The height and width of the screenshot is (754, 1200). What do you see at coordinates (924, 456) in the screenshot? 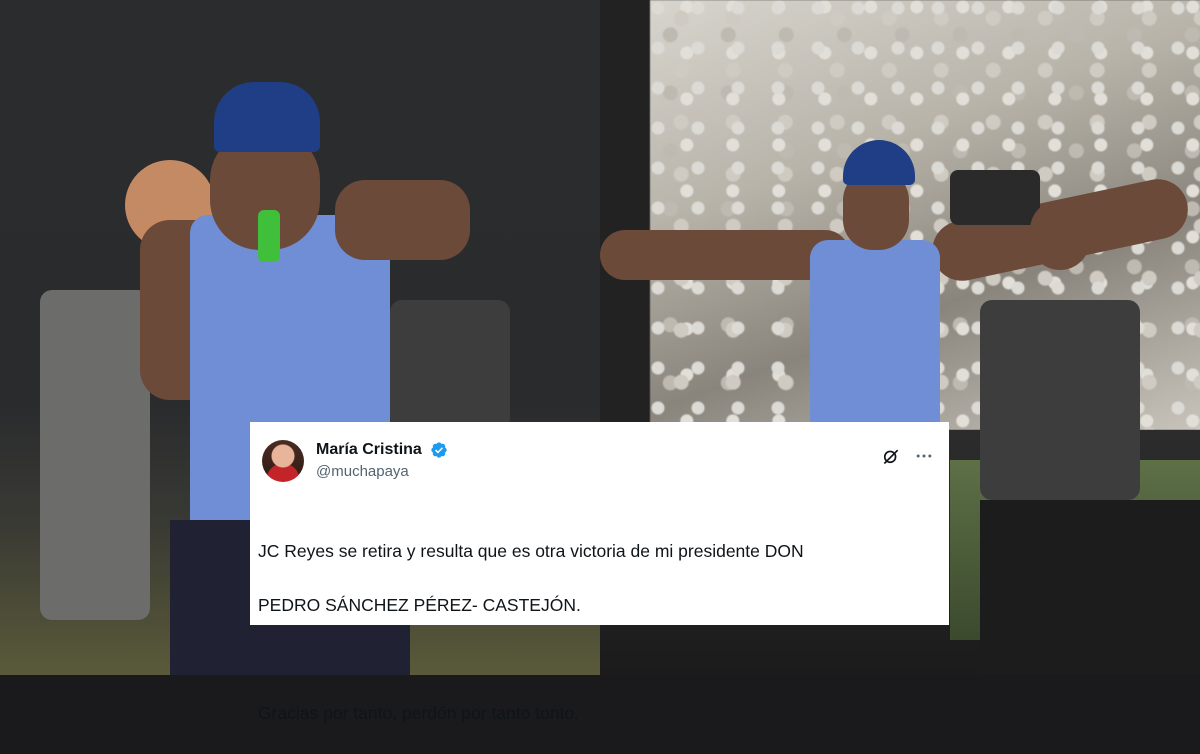
I see `more-options-icon` at bounding box center [924, 456].